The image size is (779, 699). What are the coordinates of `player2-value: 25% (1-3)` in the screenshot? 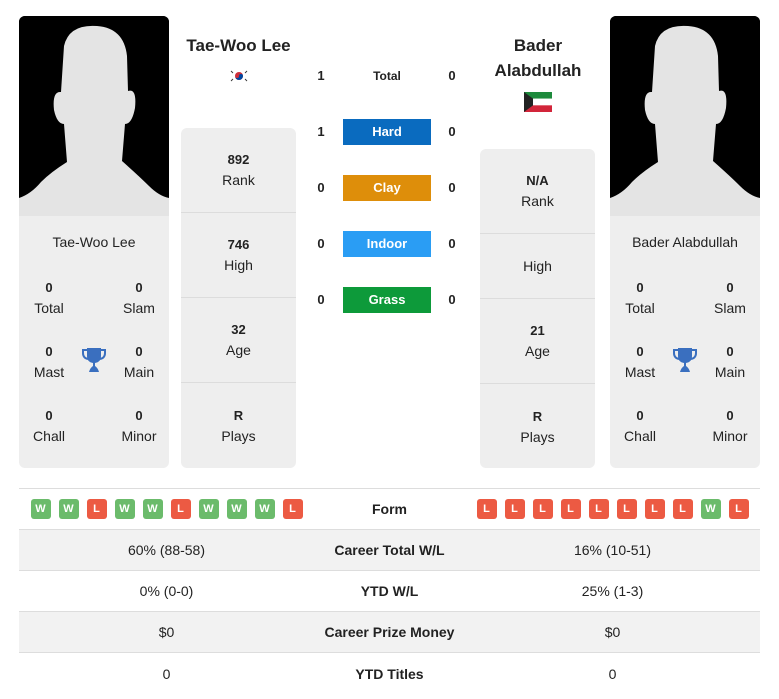 It's located at (612, 591).